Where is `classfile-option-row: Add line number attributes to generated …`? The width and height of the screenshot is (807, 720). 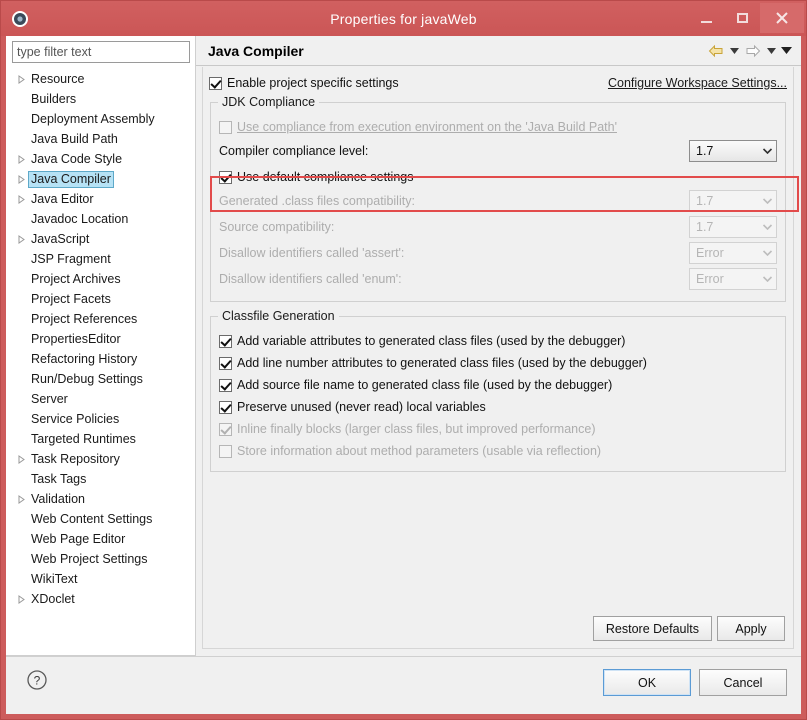 classfile-option-row: Add line number attributes to generated … is located at coordinates (498, 363).